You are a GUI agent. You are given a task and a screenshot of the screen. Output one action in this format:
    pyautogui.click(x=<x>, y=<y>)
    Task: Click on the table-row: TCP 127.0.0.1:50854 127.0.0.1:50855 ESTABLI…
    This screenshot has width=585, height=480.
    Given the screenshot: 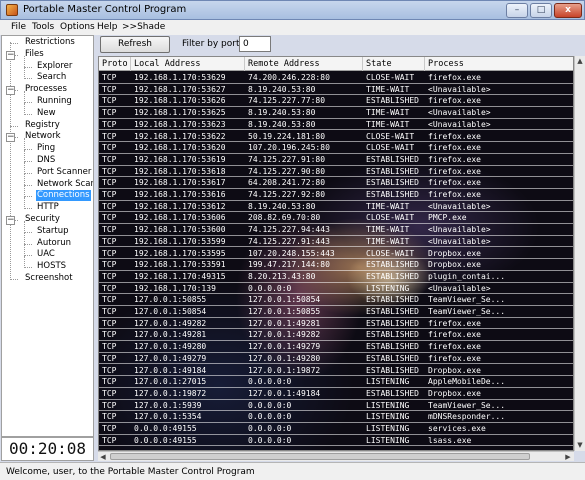 What is the action you would take?
    pyautogui.click(x=336, y=312)
    